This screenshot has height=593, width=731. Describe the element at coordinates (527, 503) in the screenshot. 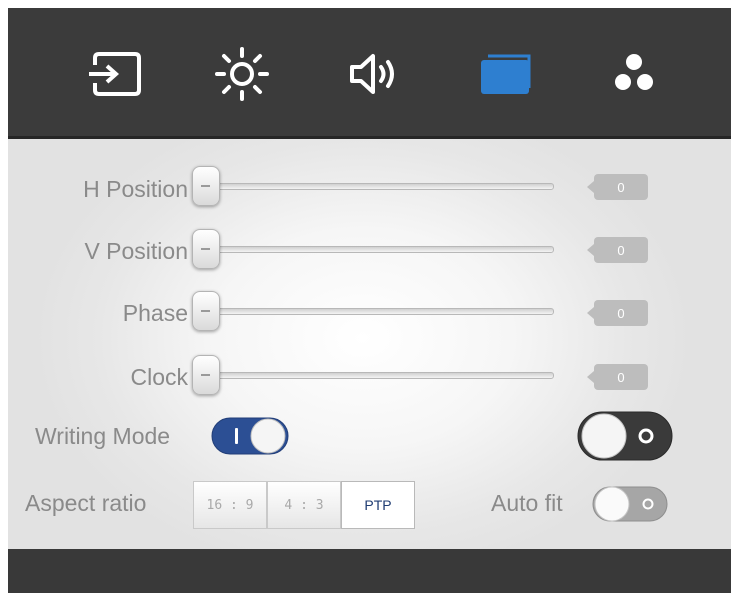

I see `auto-fit-label: Auto fit` at that location.